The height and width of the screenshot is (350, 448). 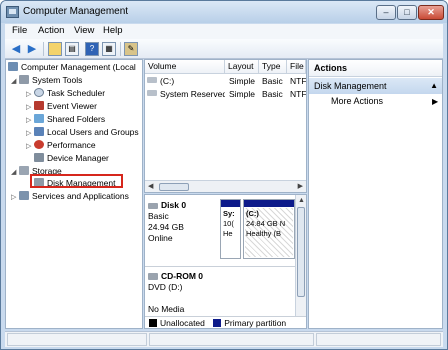 I want to click on title-bar: Computer Management – □ ✕, so click(x=224, y=12).